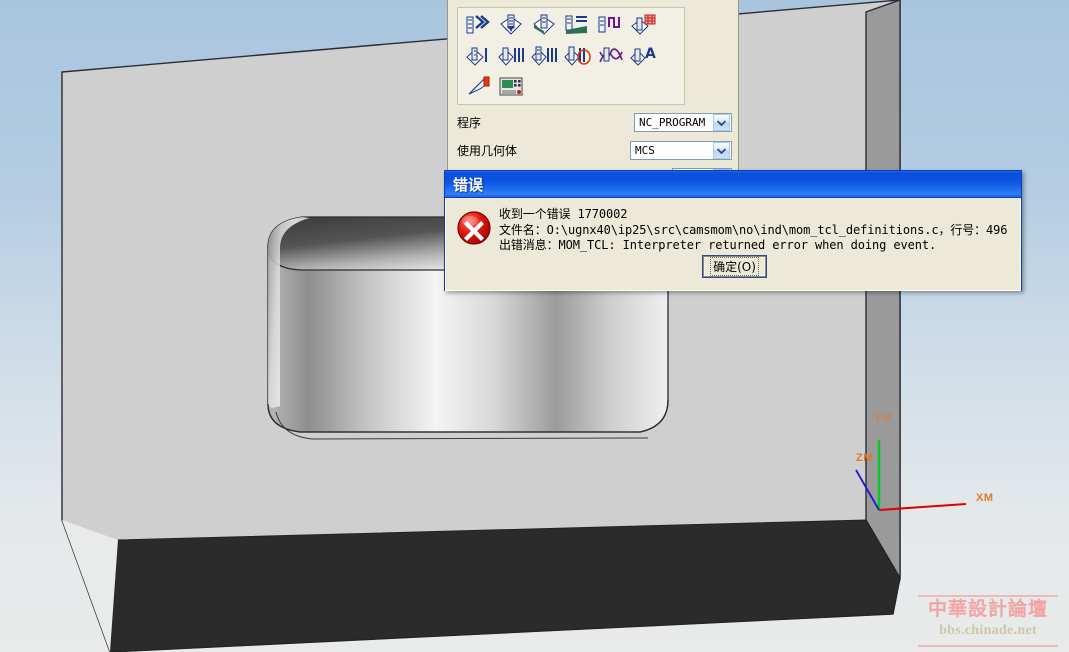 This screenshot has width=1069, height=652. I want to click on create-operation-panel: A 程序 使用几何体 使用刀, so click(593, 93).